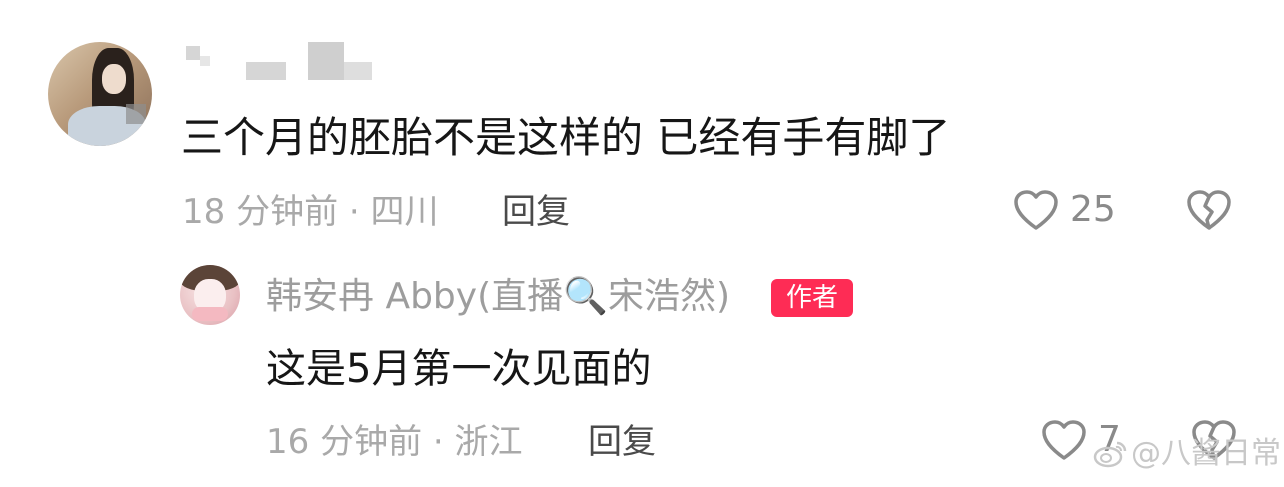 This screenshot has width=1284, height=487. Describe the element at coordinates (536, 212) in the screenshot. I see `reply-button: 回复` at that location.